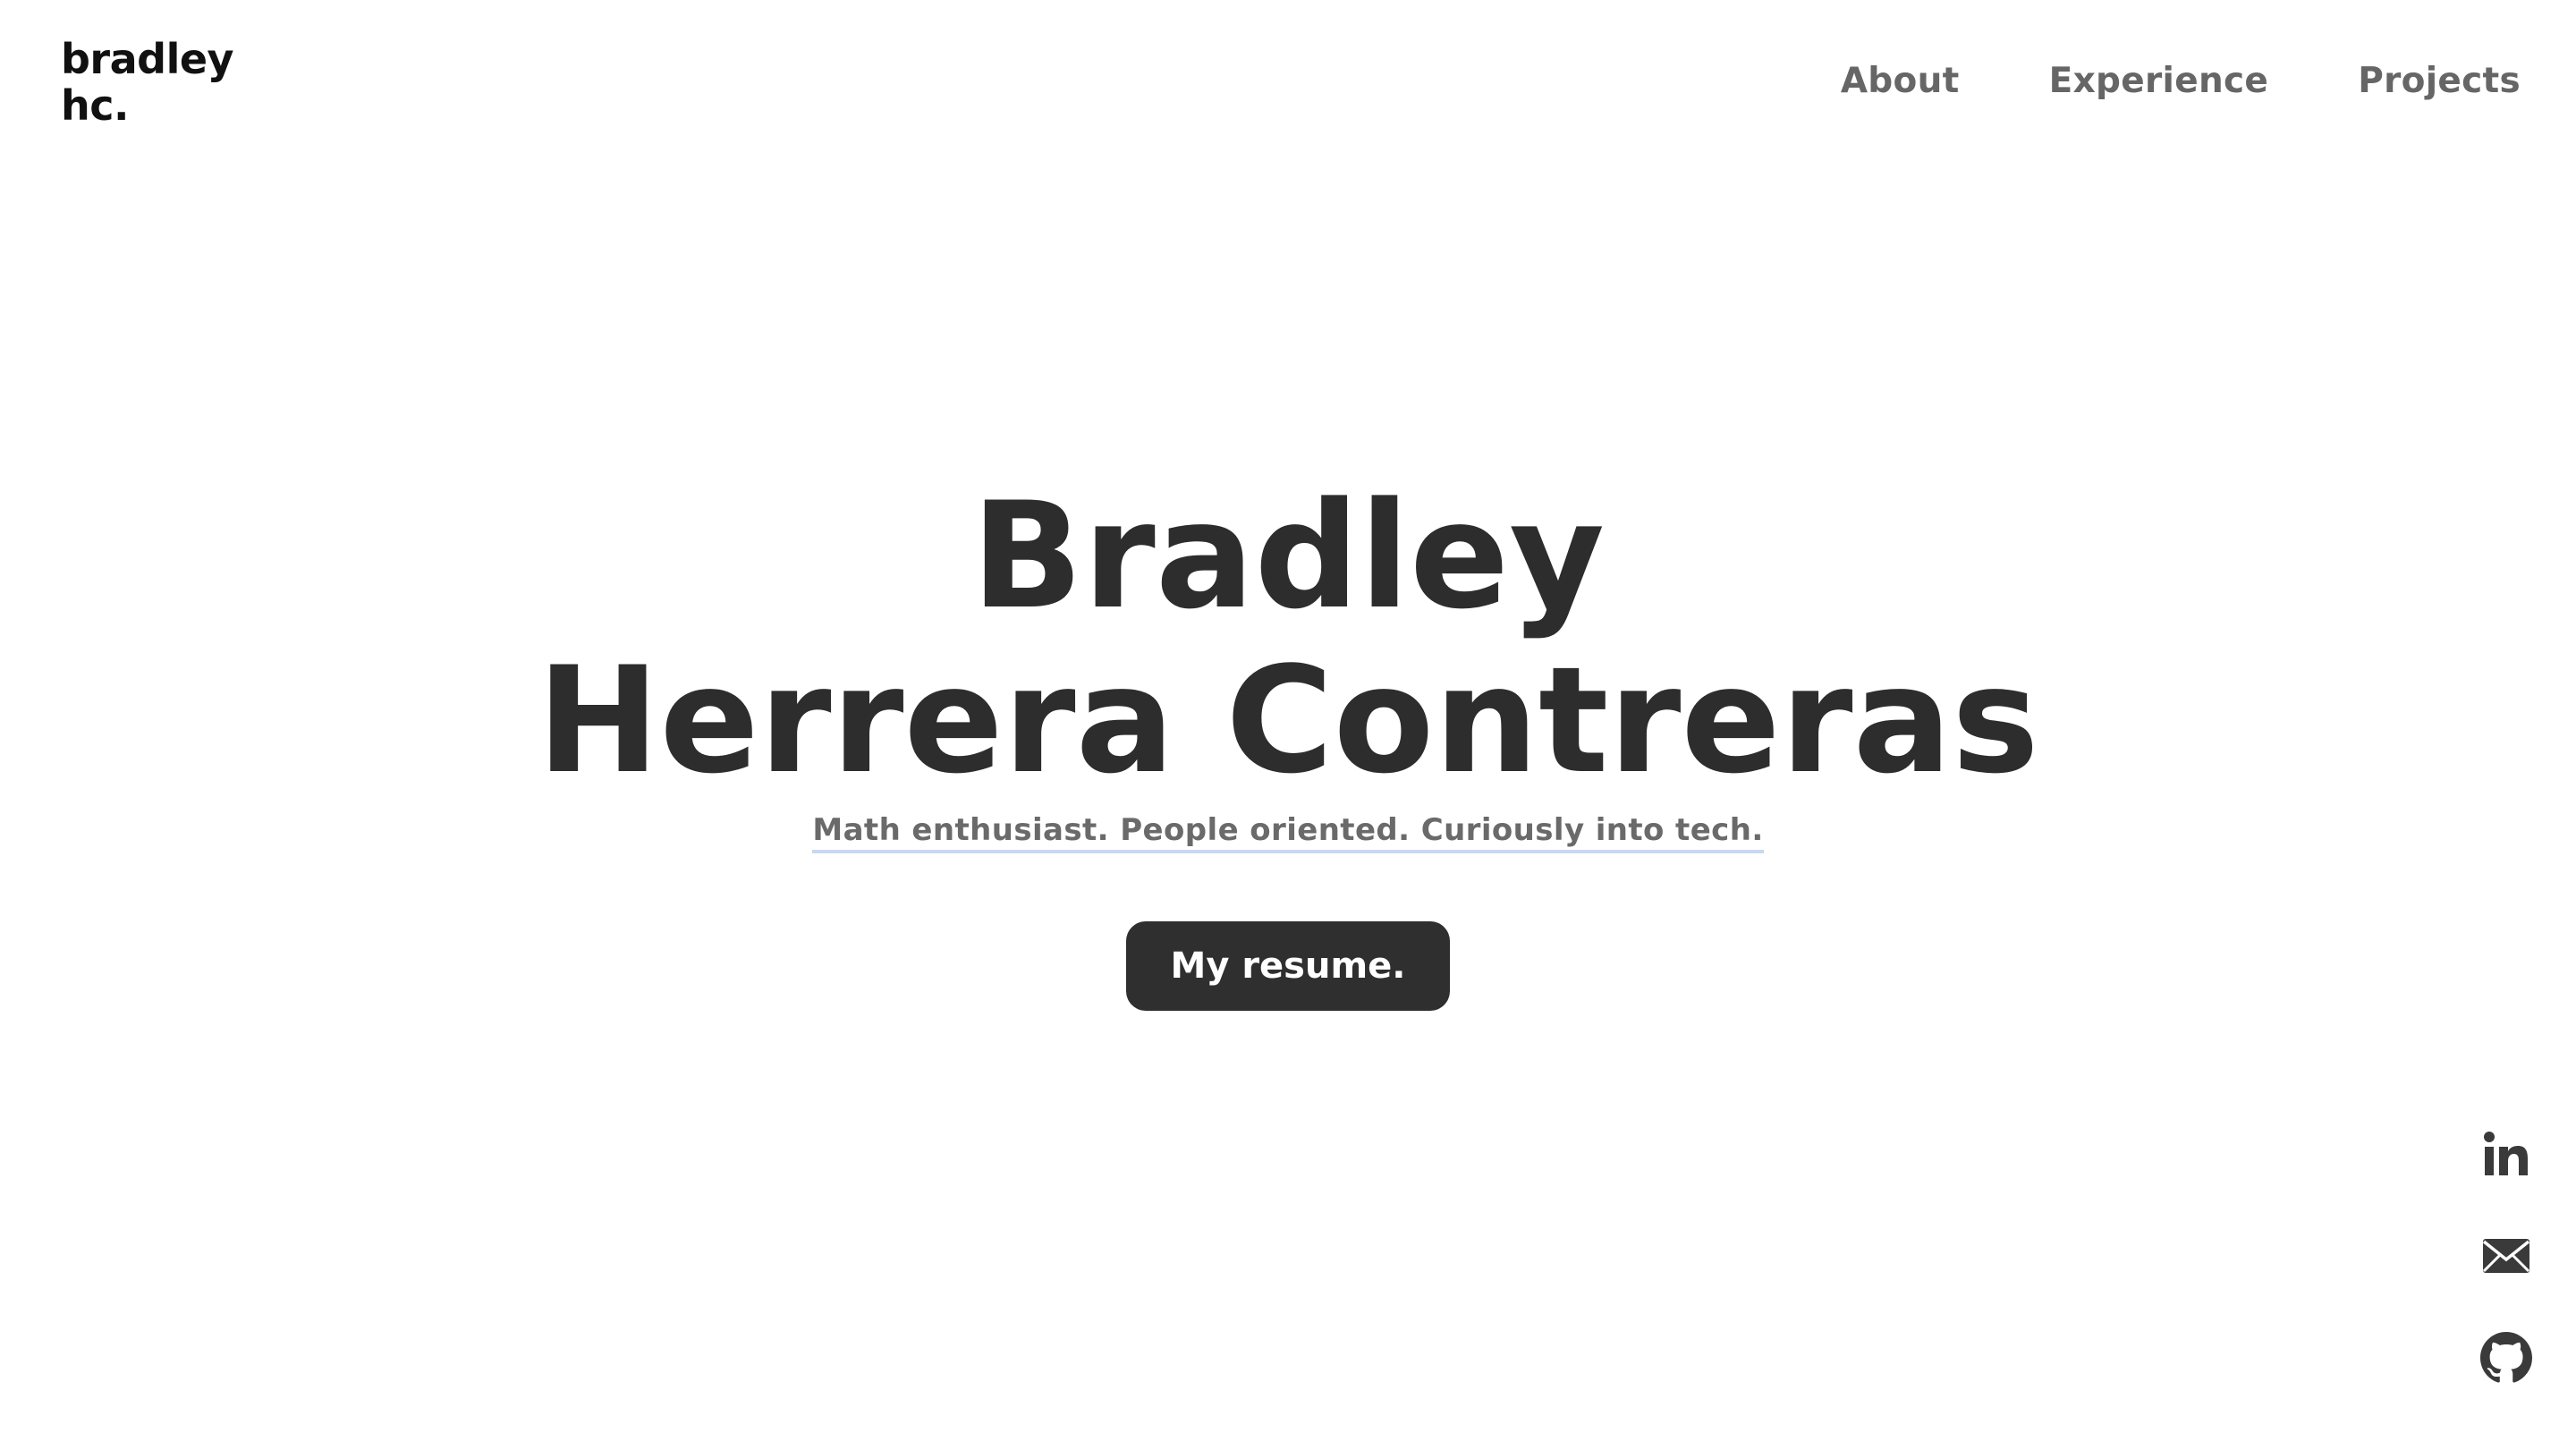 The image size is (2576, 1433). What do you see at coordinates (2439, 81) in the screenshot?
I see `nav-projects-link: Projects` at bounding box center [2439, 81].